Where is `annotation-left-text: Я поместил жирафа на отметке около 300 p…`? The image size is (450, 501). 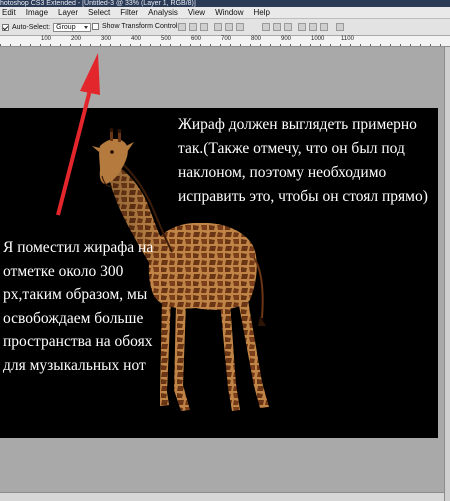 annotation-left-text: Я поместил жирафа на отметке около 300 p… is located at coordinates (78, 306).